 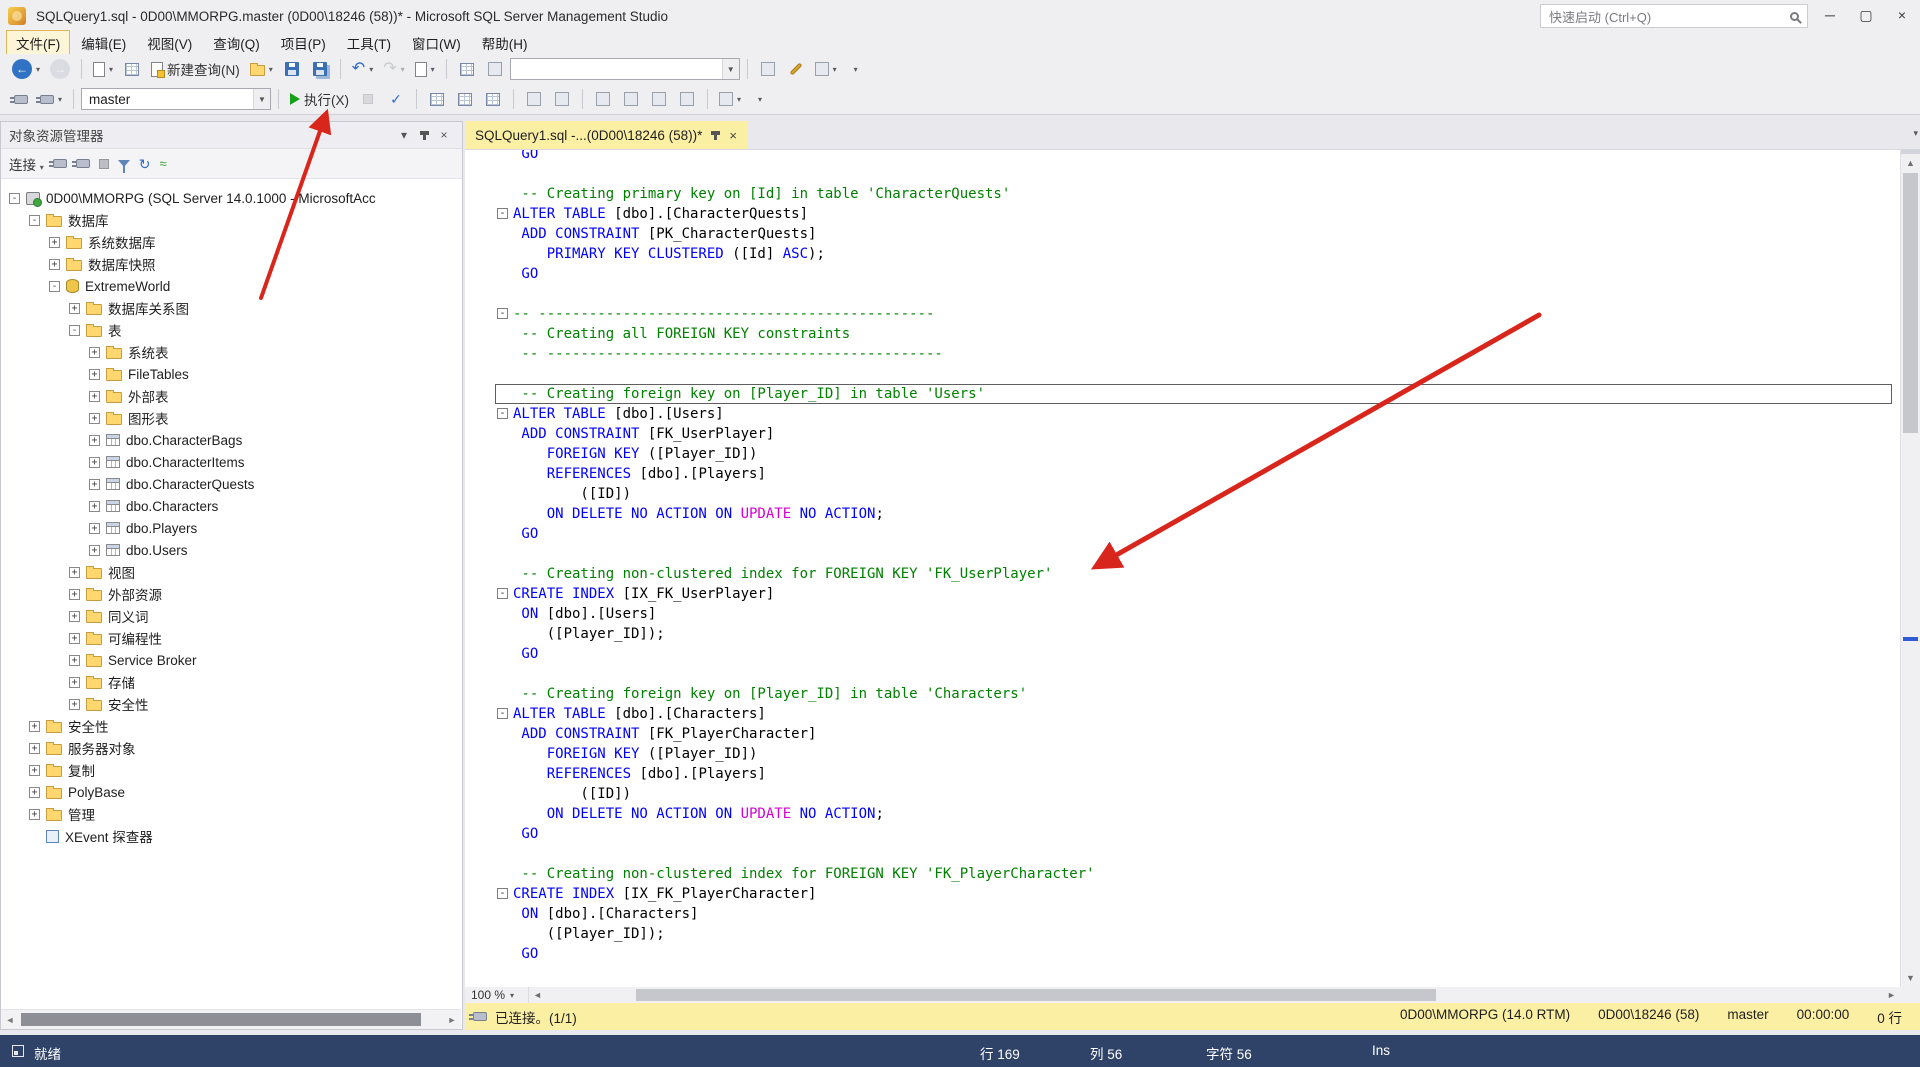 I want to click on tab-list-dropdown-icon: ▾, so click(x=1915, y=133).